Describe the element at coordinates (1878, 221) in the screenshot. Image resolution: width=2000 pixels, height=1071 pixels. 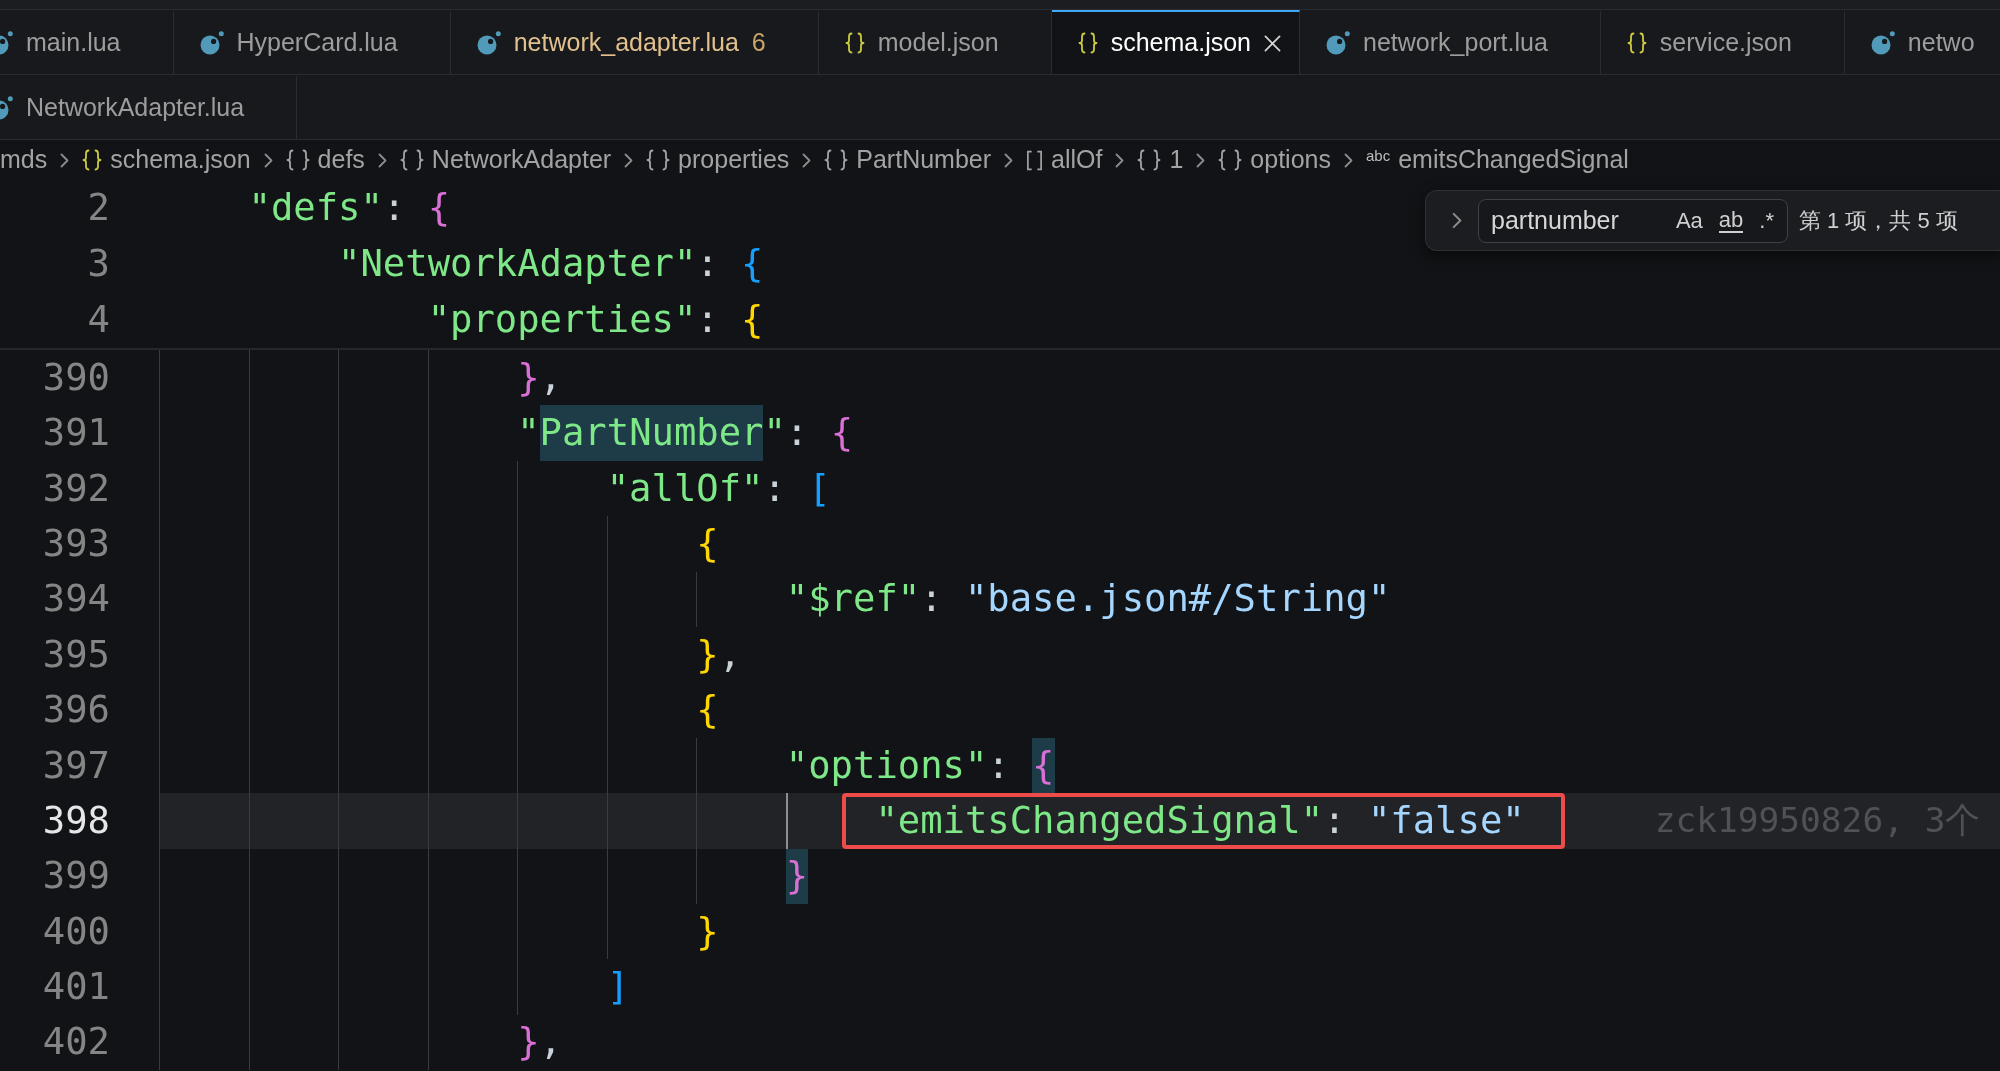
I see `match-count: 第 1 项，共 5 项` at that location.